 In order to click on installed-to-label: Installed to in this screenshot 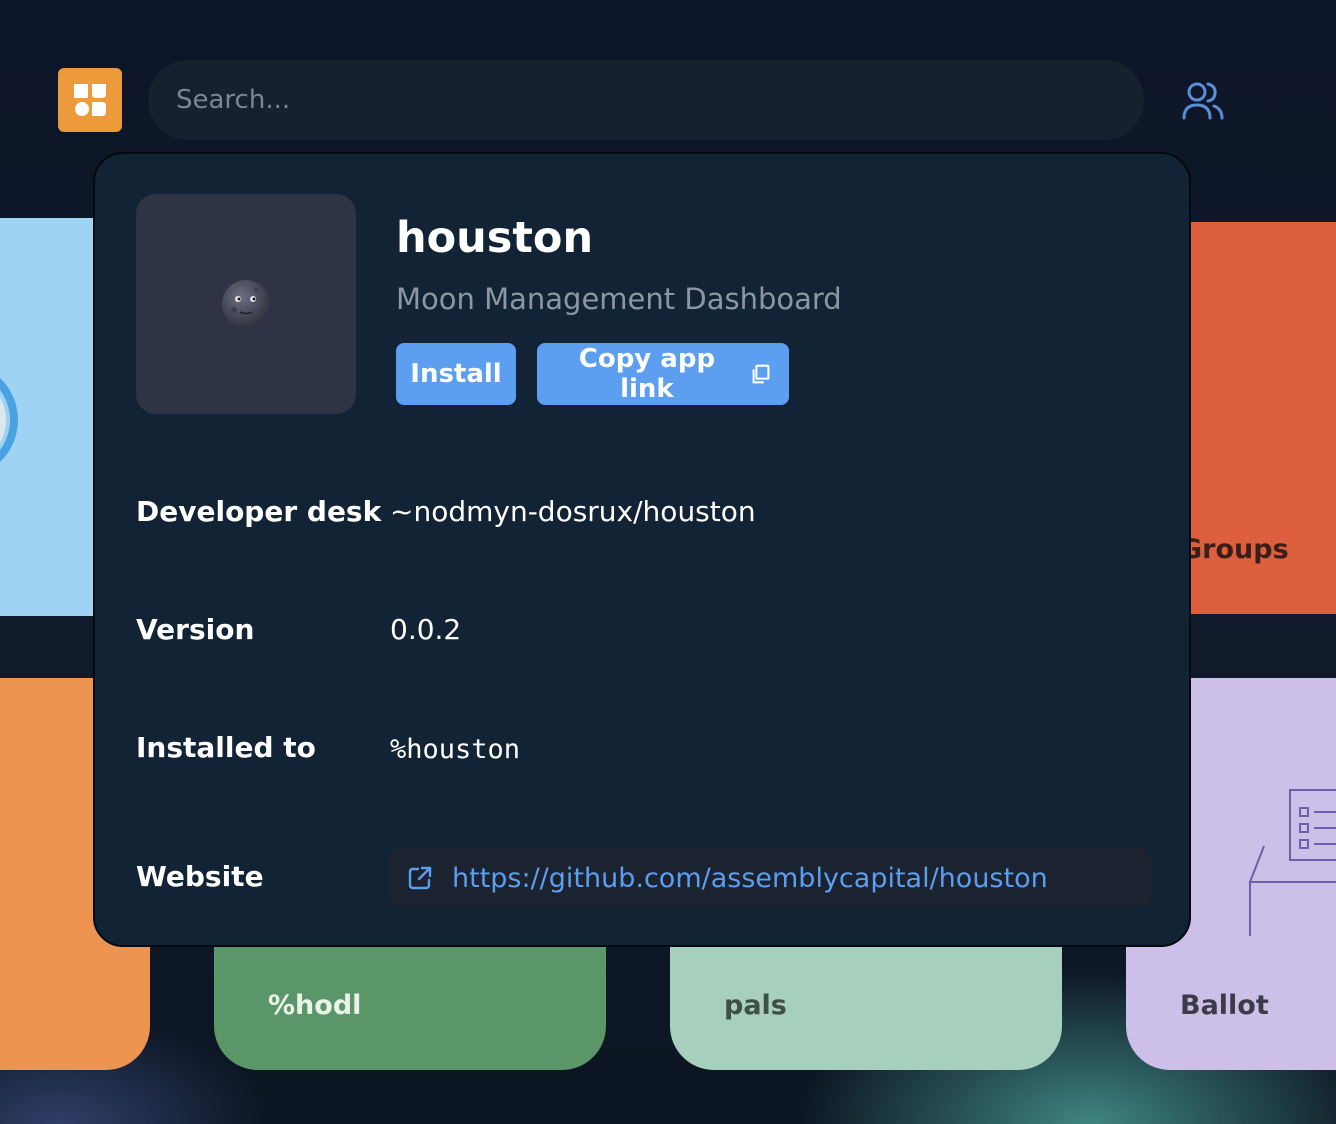, I will do `click(226, 747)`.